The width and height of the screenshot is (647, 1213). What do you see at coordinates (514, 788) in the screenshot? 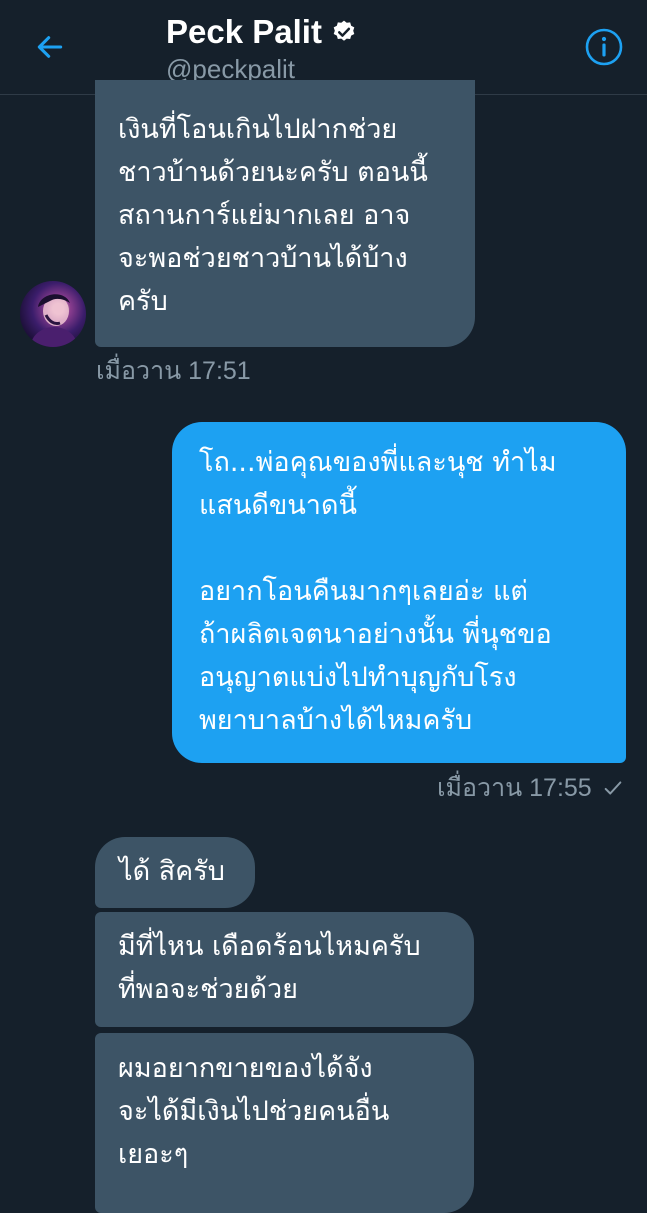
I see `message-timestamp: เมื่อวาน 17:55` at bounding box center [514, 788].